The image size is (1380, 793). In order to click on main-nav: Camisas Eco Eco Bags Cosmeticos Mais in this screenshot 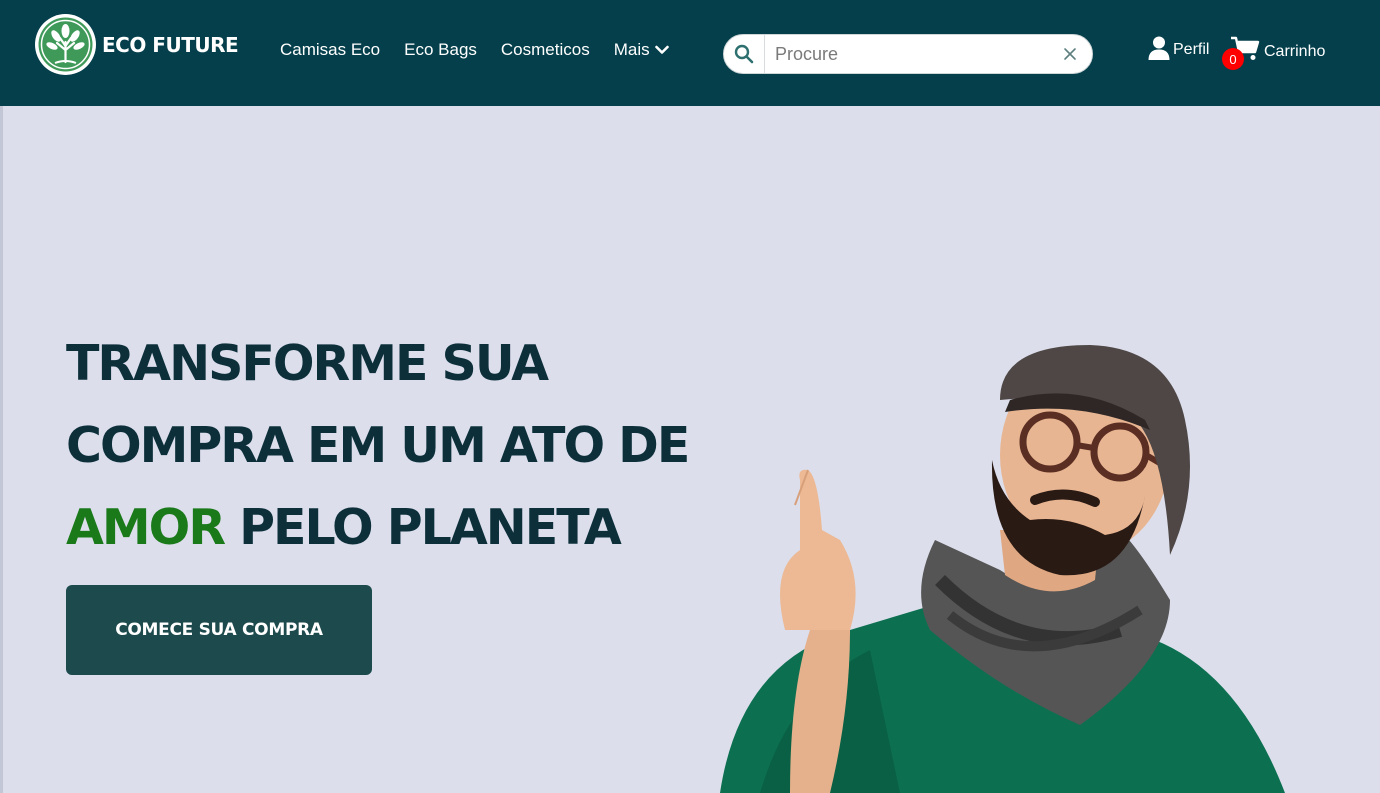, I will do `click(486, 50)`.